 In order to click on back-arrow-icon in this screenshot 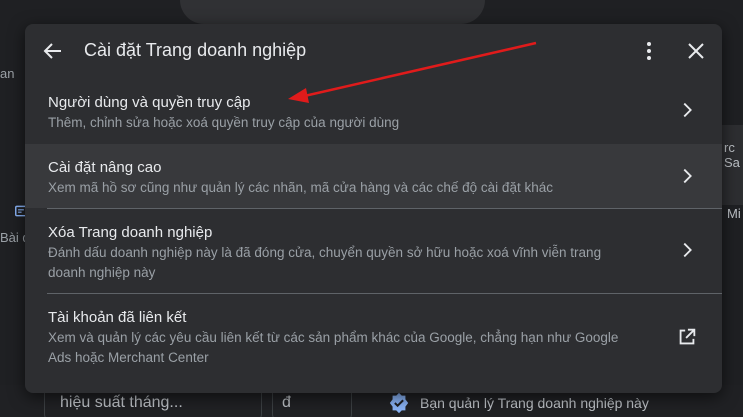, I will do `click(53, 51)`.